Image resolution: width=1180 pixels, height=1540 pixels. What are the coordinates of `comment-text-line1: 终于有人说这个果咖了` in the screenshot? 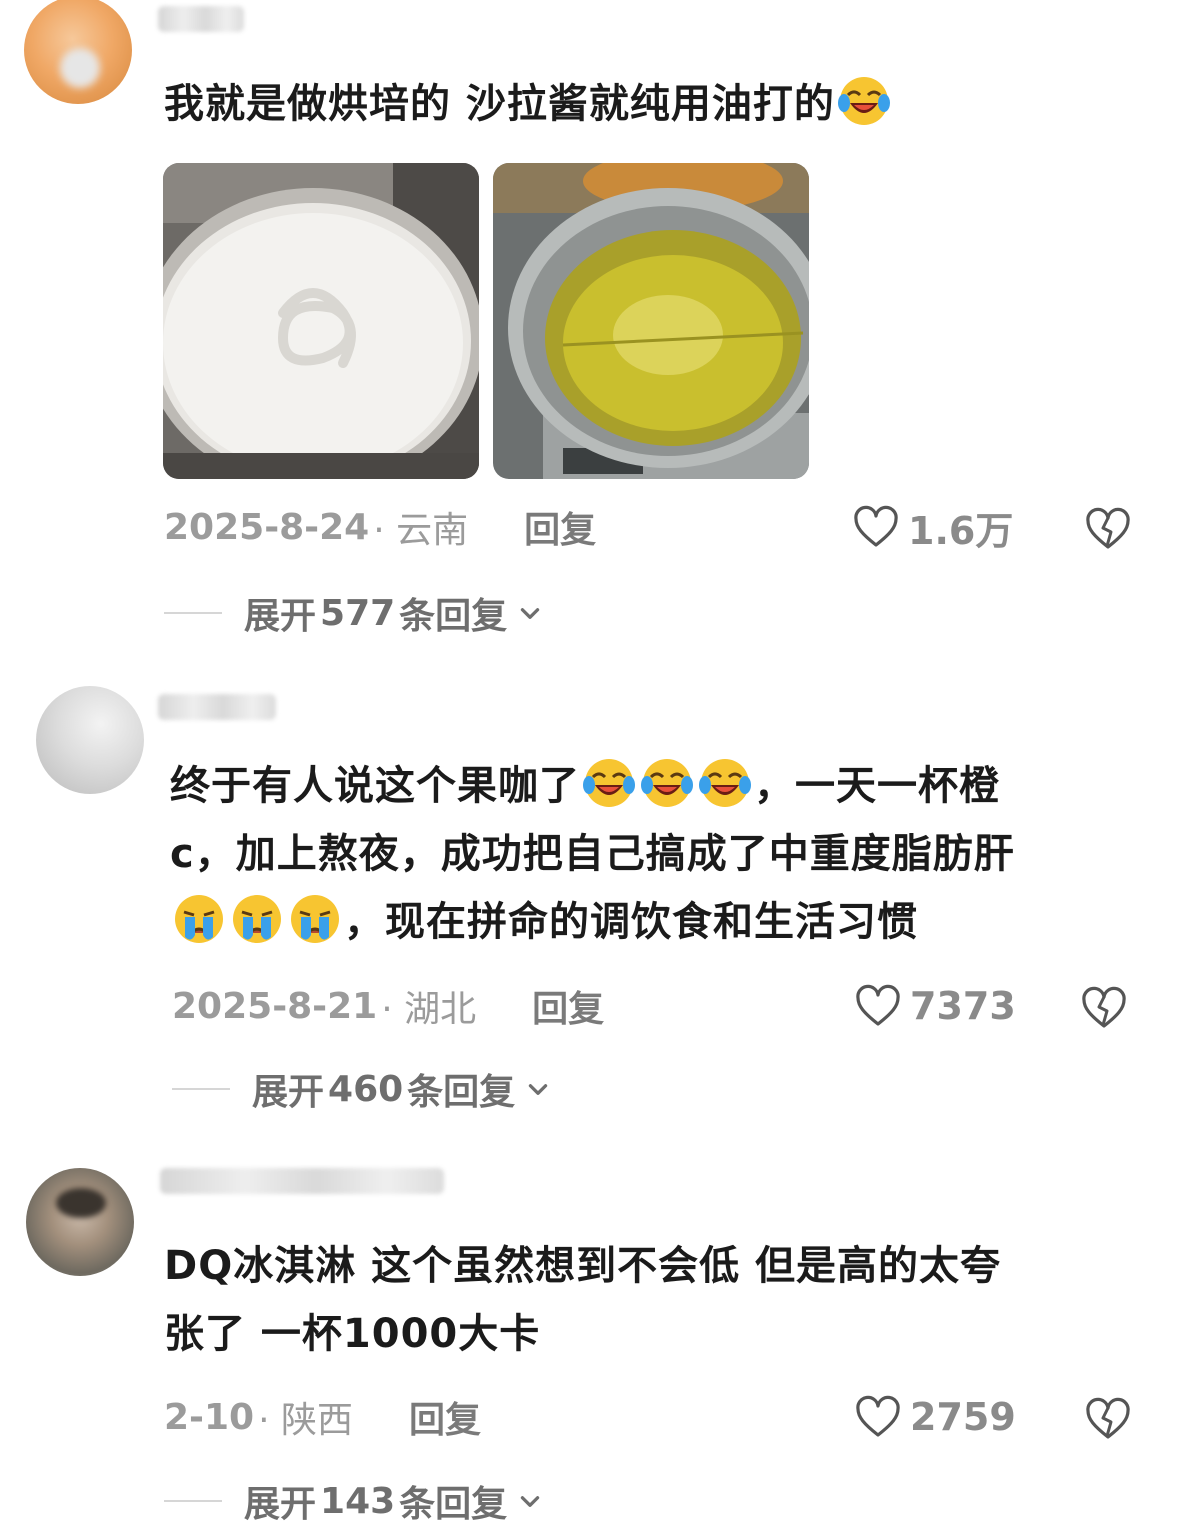 It's located at (375, 786).